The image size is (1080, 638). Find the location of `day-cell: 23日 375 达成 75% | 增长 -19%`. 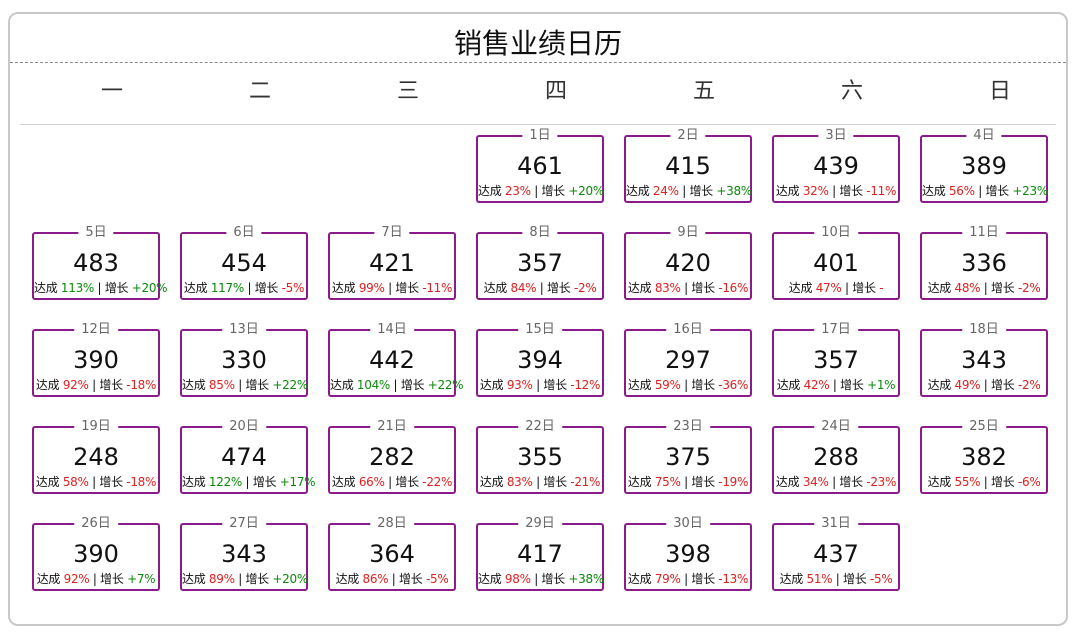

day-cell: 23日 375 达成 75% | 增长 -19% is located at coordinates (688, 456).